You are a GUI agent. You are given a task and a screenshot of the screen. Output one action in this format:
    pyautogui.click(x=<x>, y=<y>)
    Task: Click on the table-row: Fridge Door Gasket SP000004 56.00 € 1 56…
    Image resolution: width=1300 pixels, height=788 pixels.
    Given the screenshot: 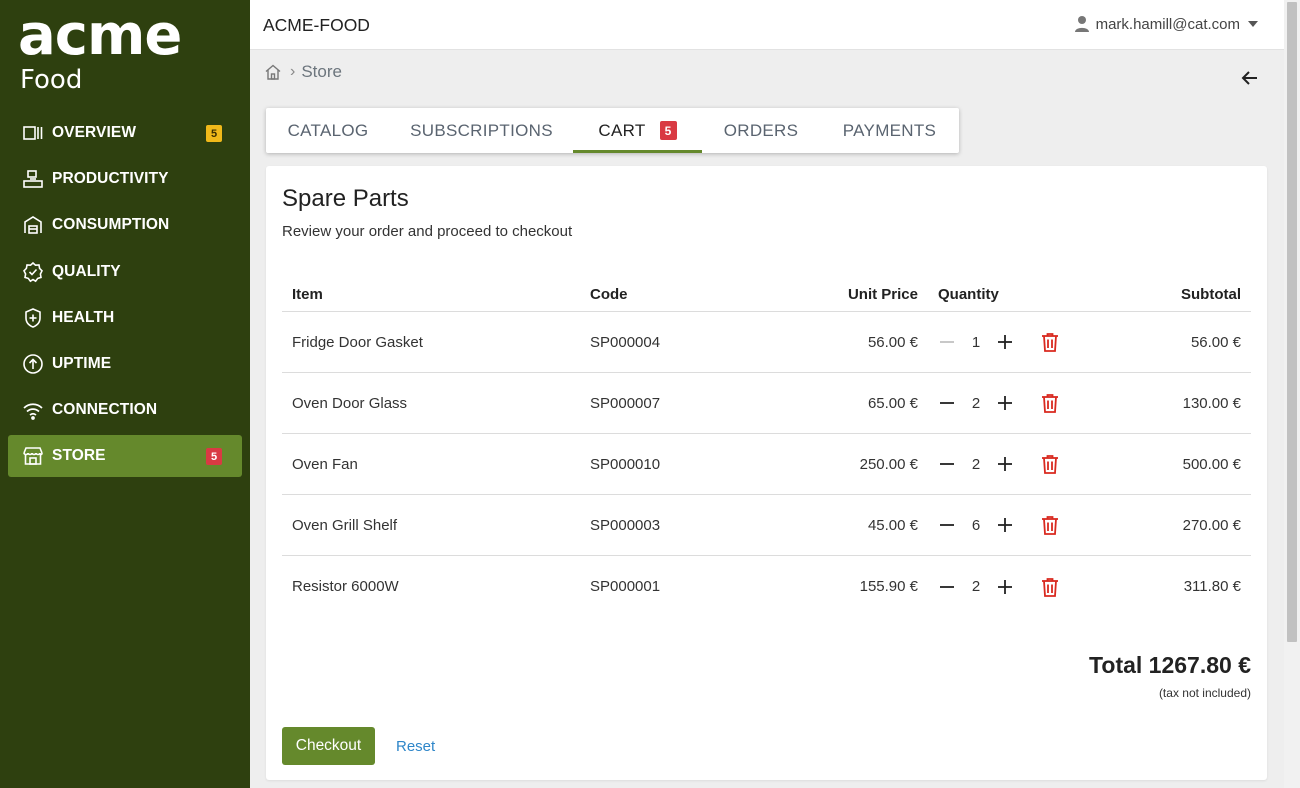 What is the action you would take?
    pyautogui.click(x=766, y=342)
    